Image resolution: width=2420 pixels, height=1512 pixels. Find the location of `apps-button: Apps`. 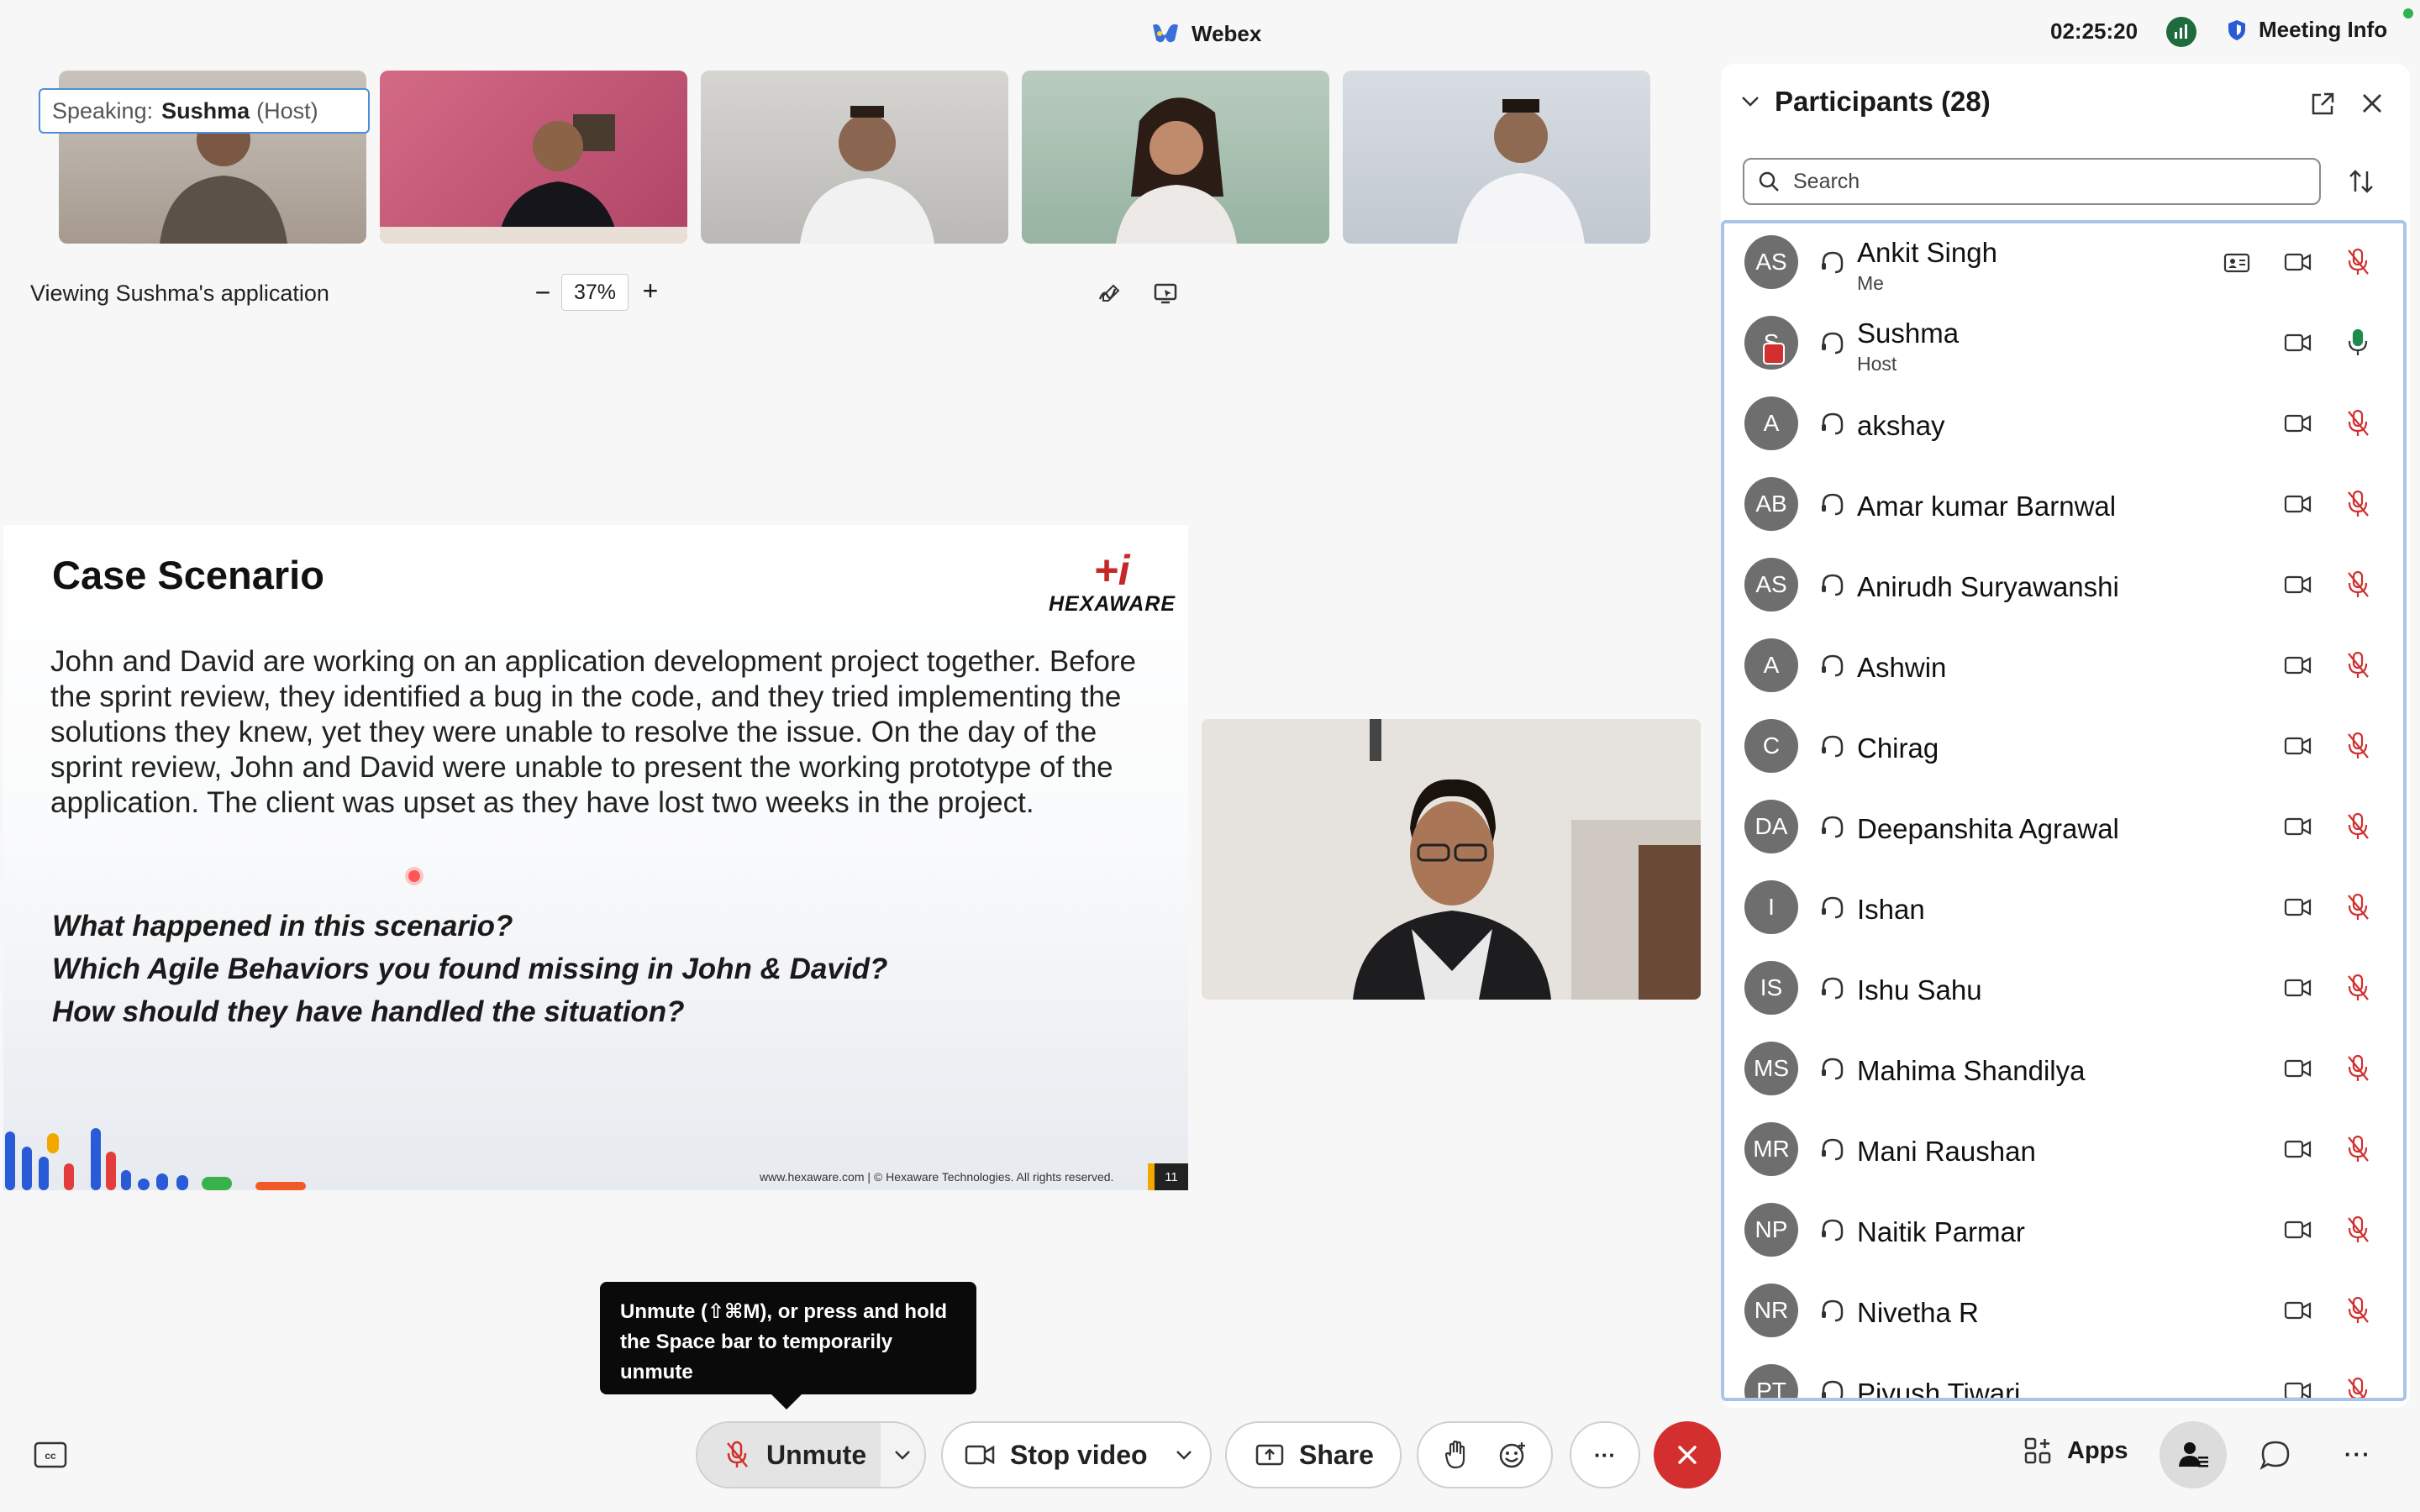

apps-button: Apps is located at coordinates (2075, 1450).